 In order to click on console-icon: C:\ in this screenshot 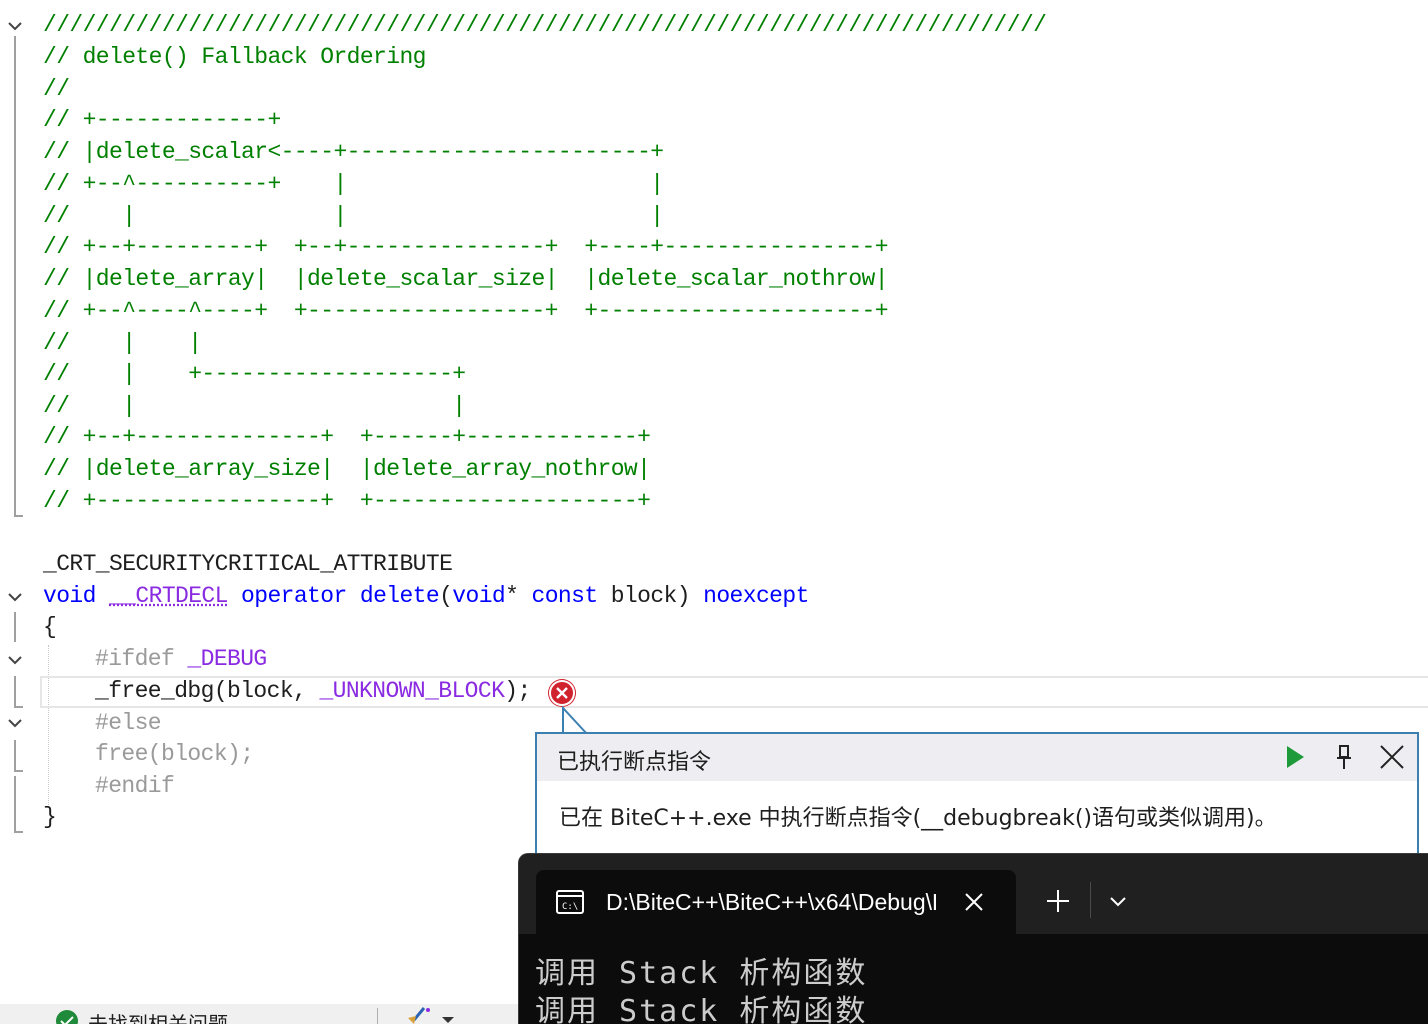, I will do `click(570, 902)`.